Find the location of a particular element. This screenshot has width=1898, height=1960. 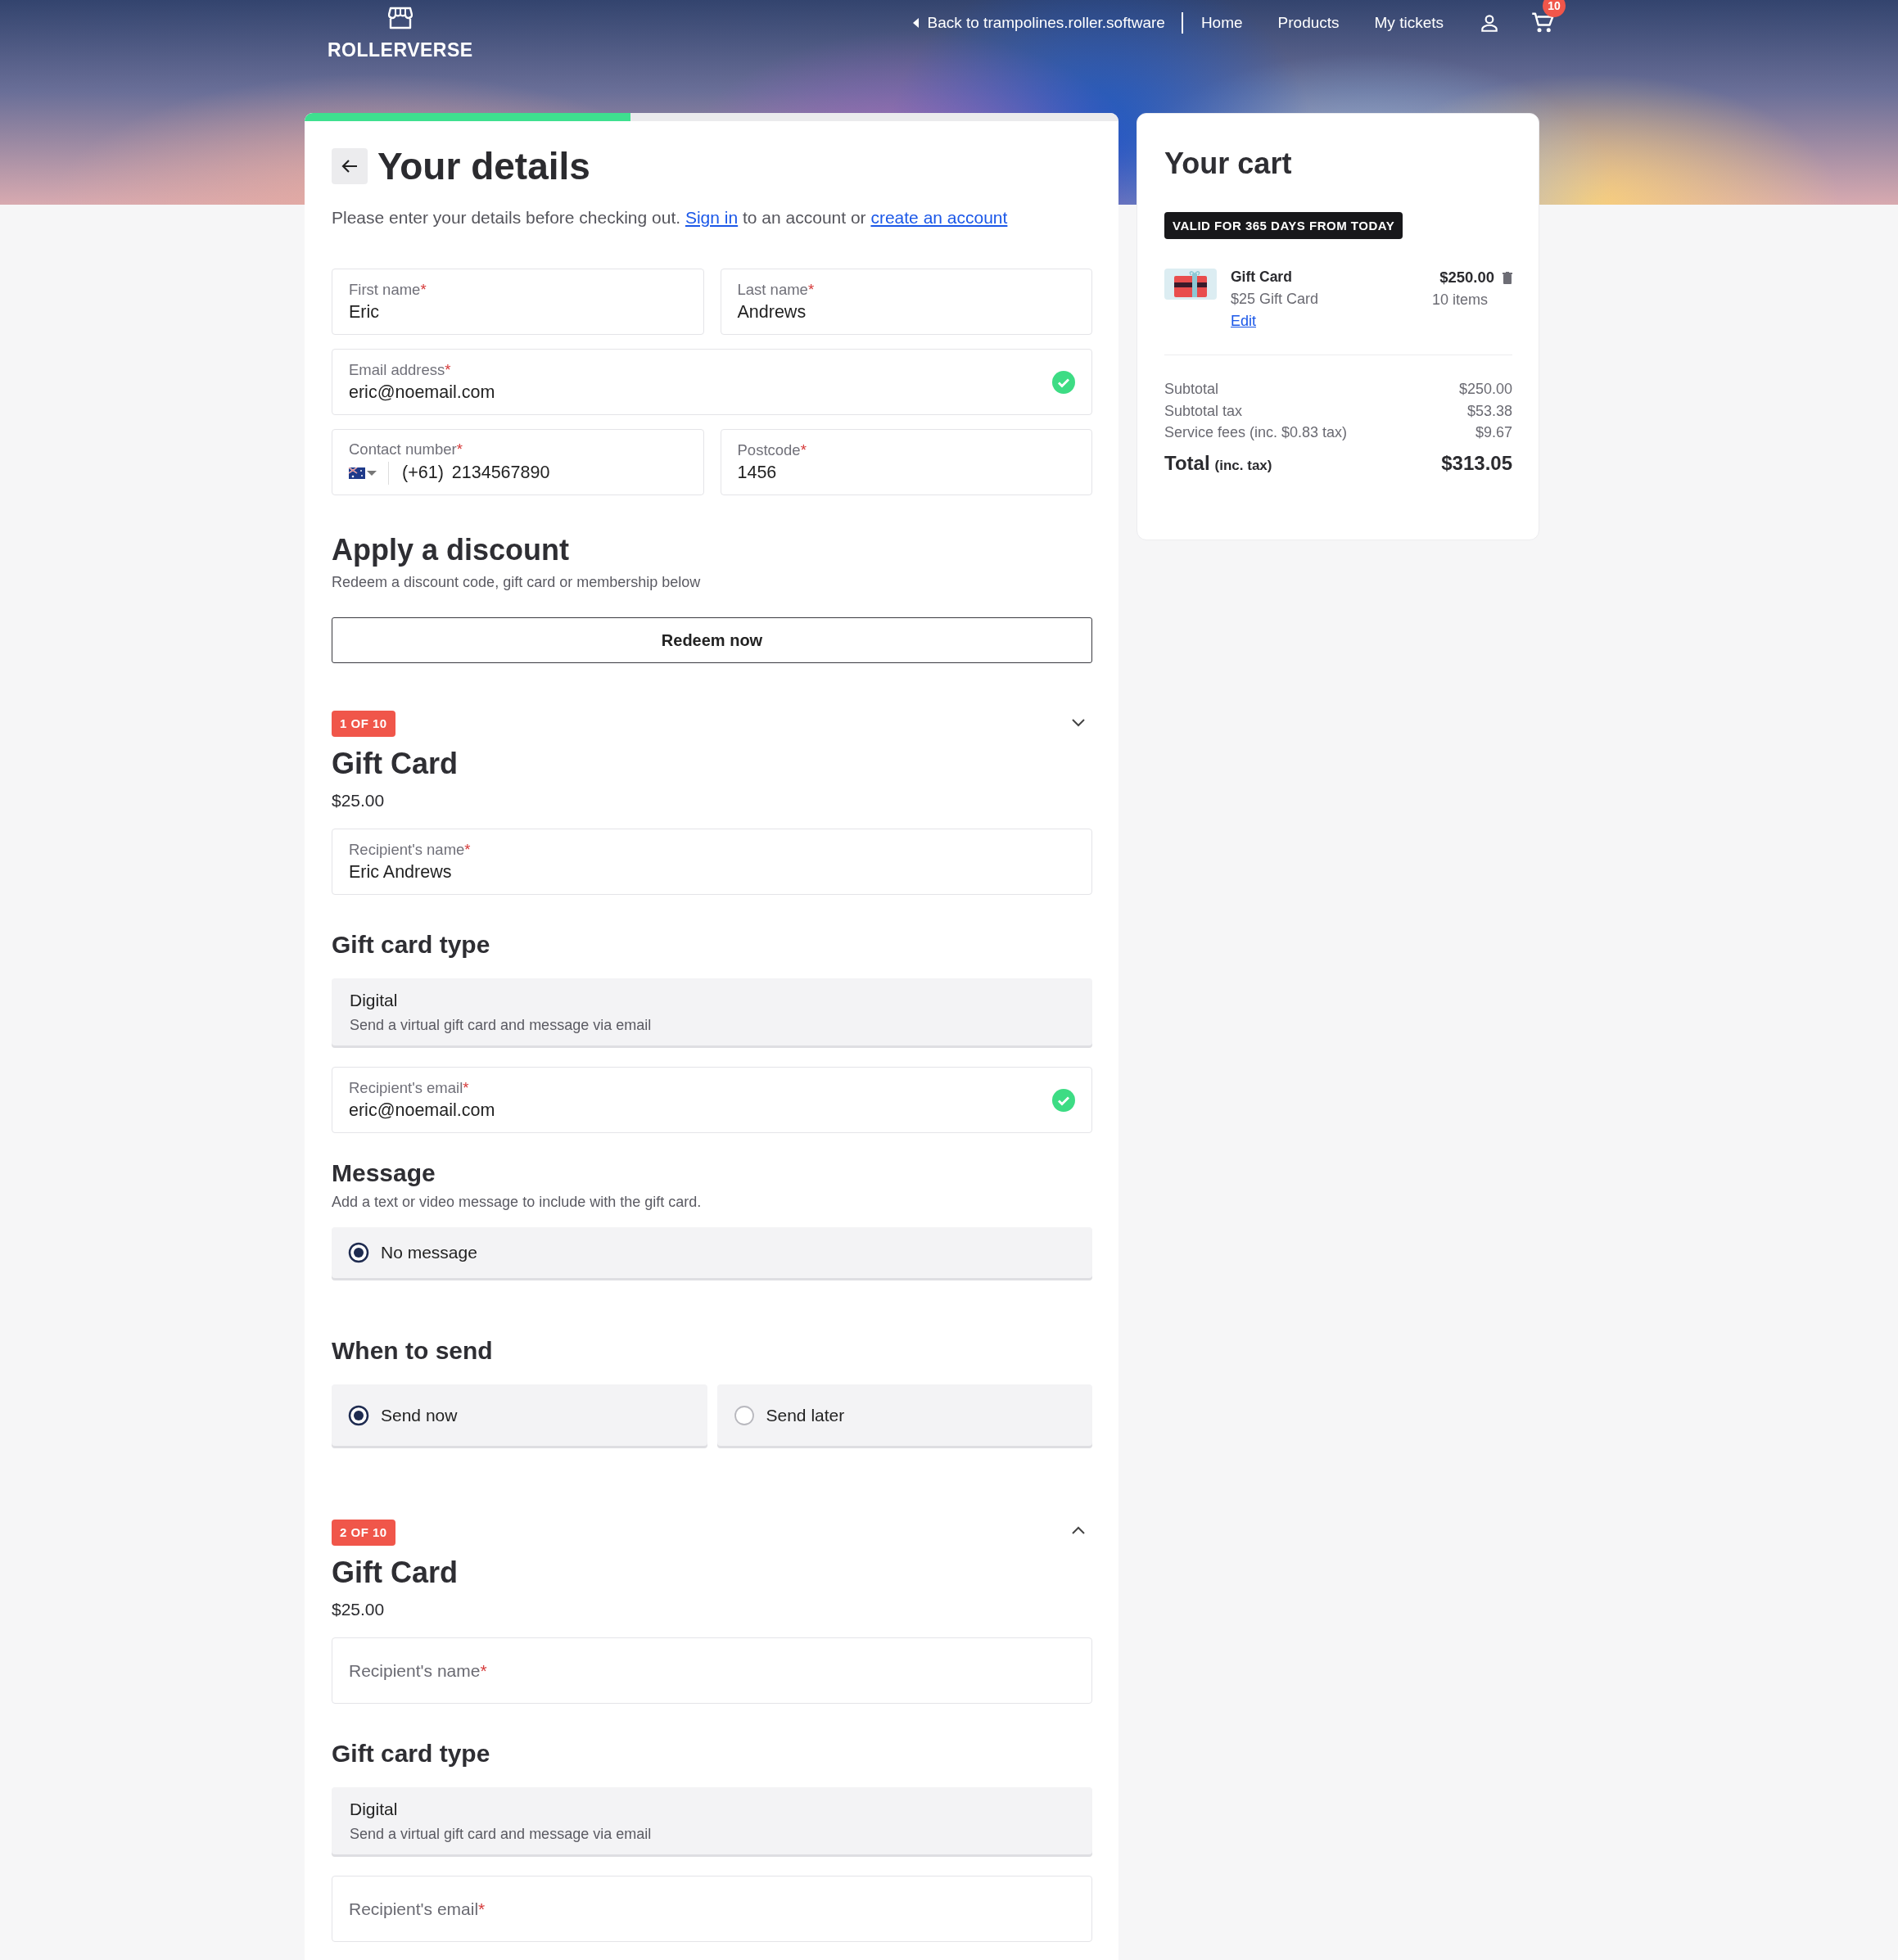

section-heading: When to send is located at coordinates (413, 1351).